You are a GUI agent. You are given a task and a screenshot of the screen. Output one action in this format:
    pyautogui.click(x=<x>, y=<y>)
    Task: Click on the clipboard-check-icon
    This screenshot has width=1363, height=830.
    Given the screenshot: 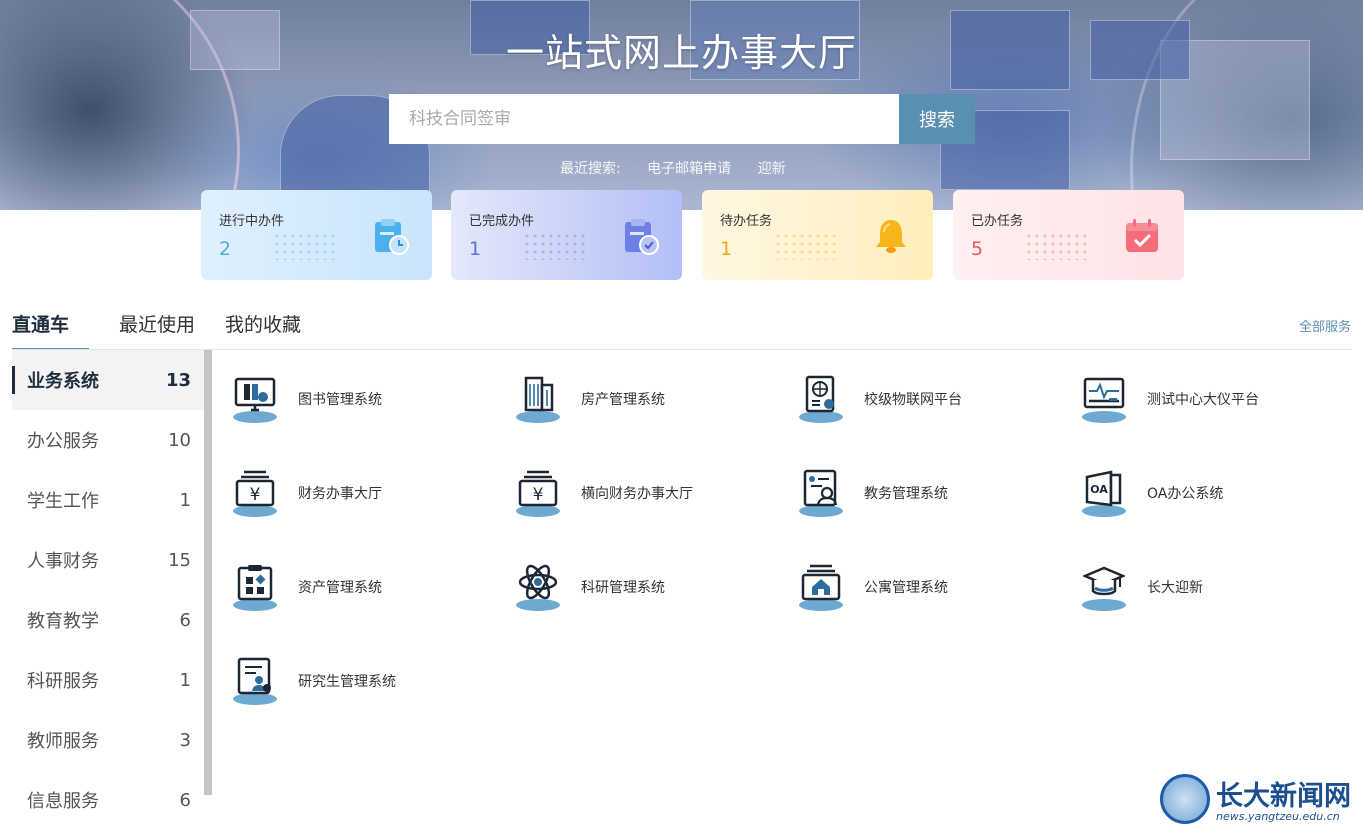 What is the action you would take?
    pyautogui.click(x=642, y=237)
    